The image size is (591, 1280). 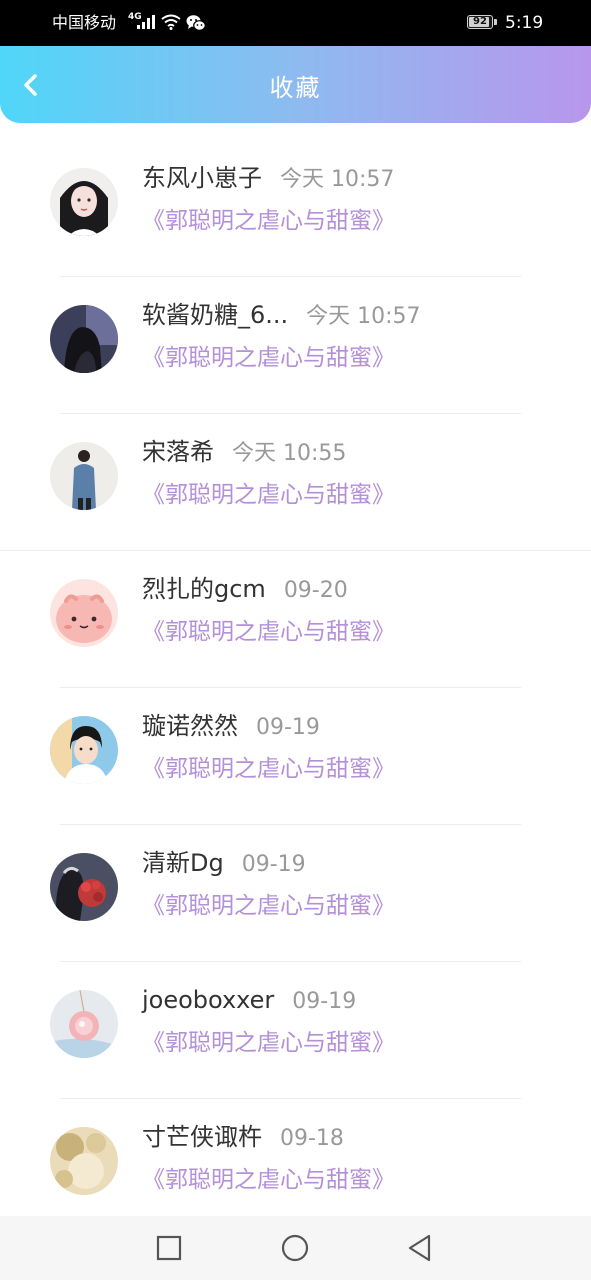 What do you see at coordinates (196, 23) in the screenshot?
I see `wechat-icon` at bounding box center [196, 23].